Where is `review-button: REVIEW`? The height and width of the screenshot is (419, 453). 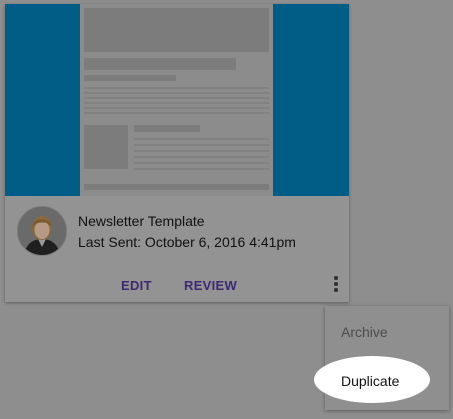 review-button: REVIEW is located at coordinates (210, 285).